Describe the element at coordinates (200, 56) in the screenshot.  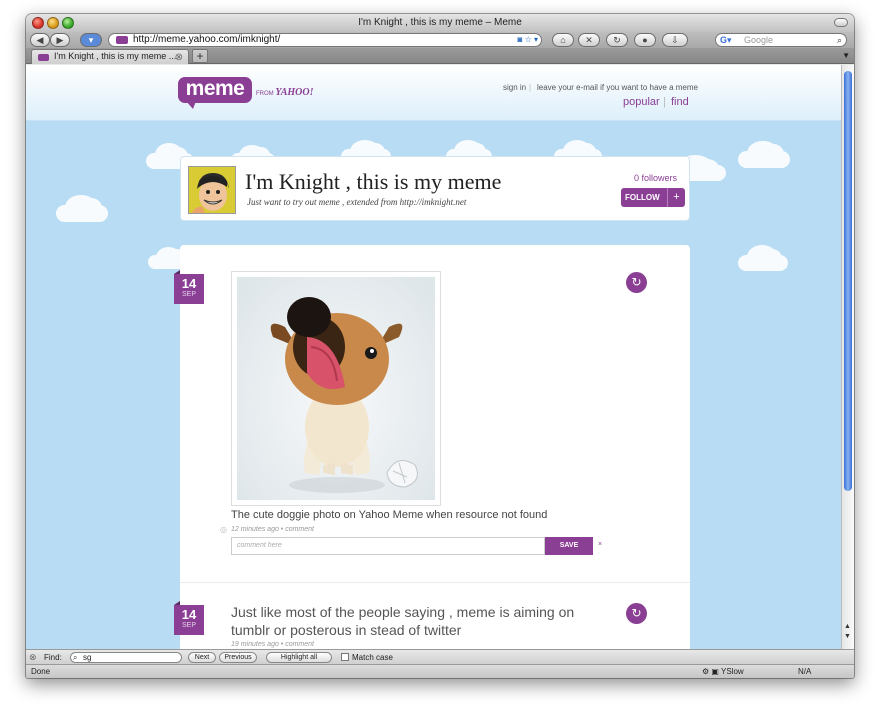
I see `new-tab-button: +` at that location.